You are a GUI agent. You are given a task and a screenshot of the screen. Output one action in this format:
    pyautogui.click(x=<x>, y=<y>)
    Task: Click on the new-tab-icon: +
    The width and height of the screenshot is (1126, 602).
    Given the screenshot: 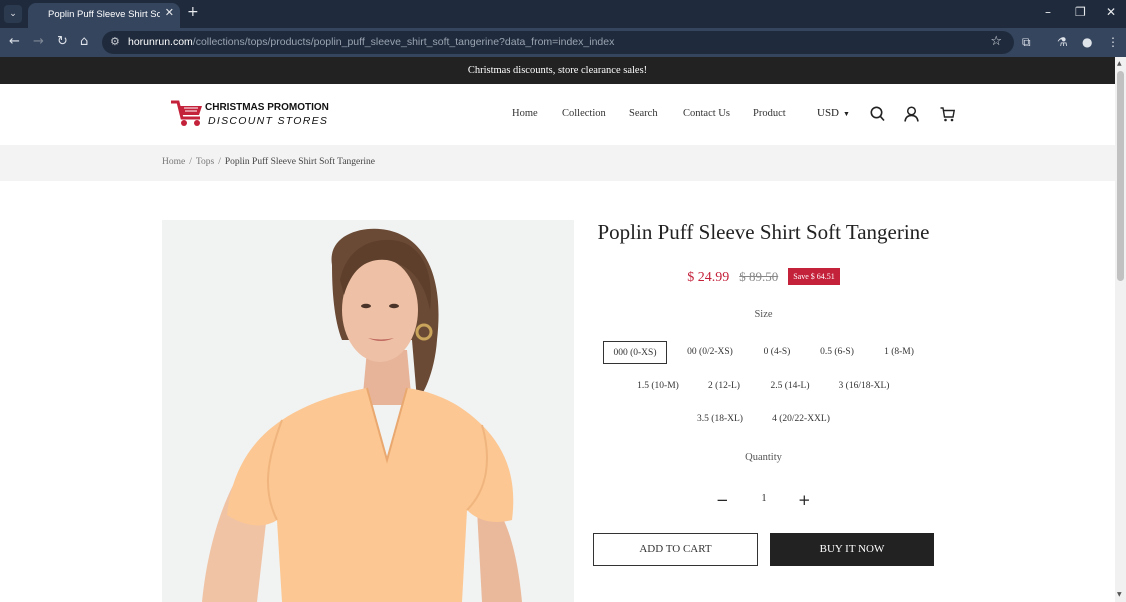 What is the action you would take?
    pyautogui.click(x=193, y=12)
    